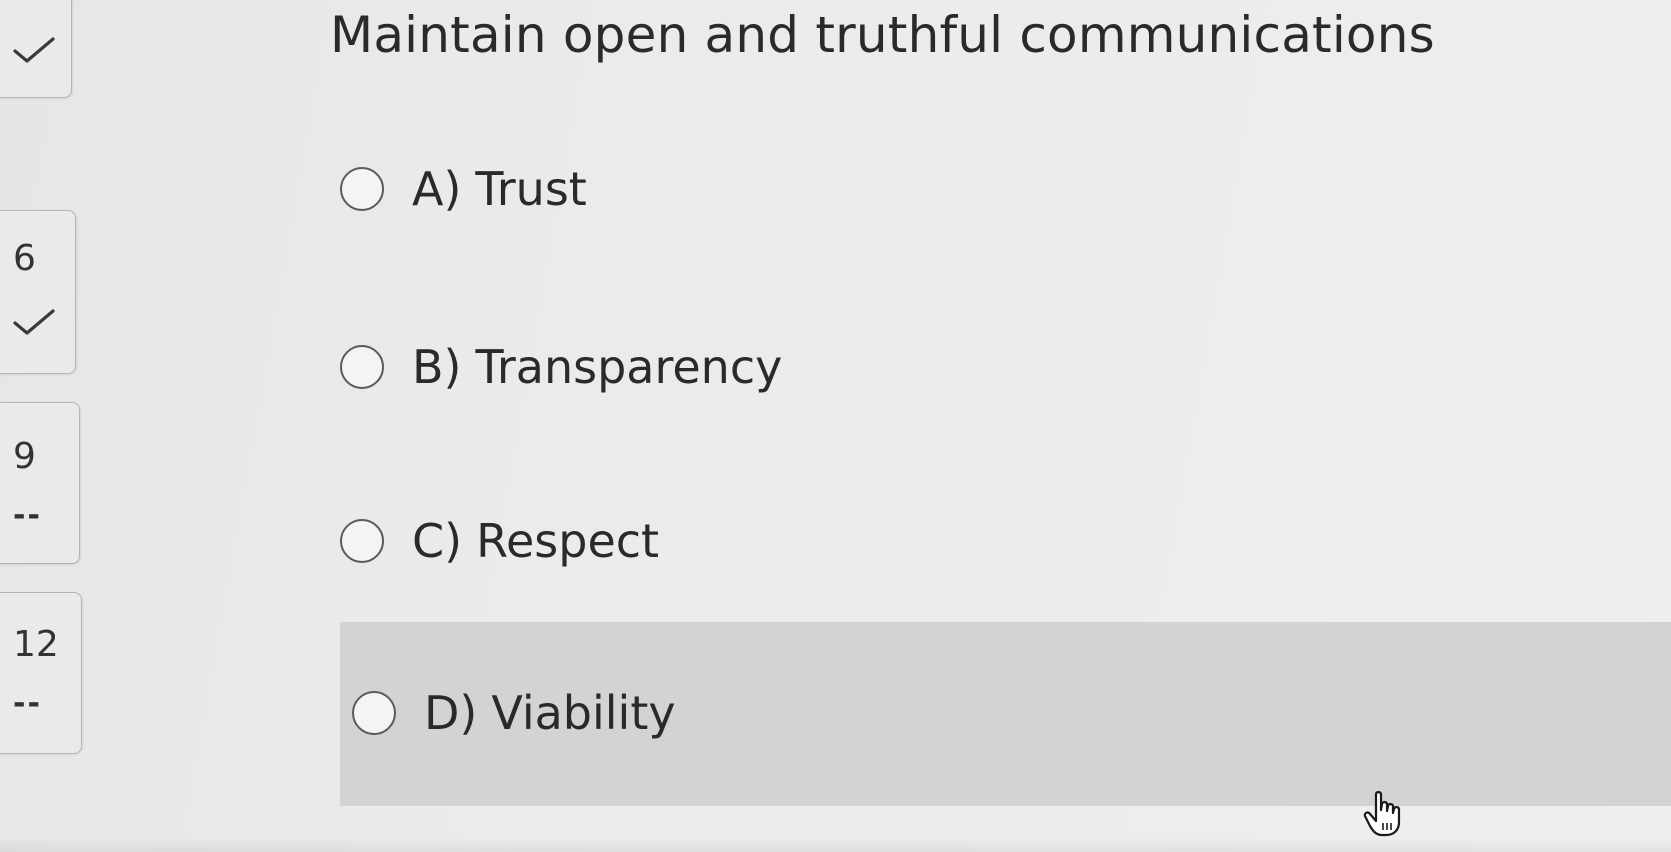 The image size is (1671, 852). Describe the element at coordinates (629, 367) in the screenshot. I see `option-text: Transparency` at that location.